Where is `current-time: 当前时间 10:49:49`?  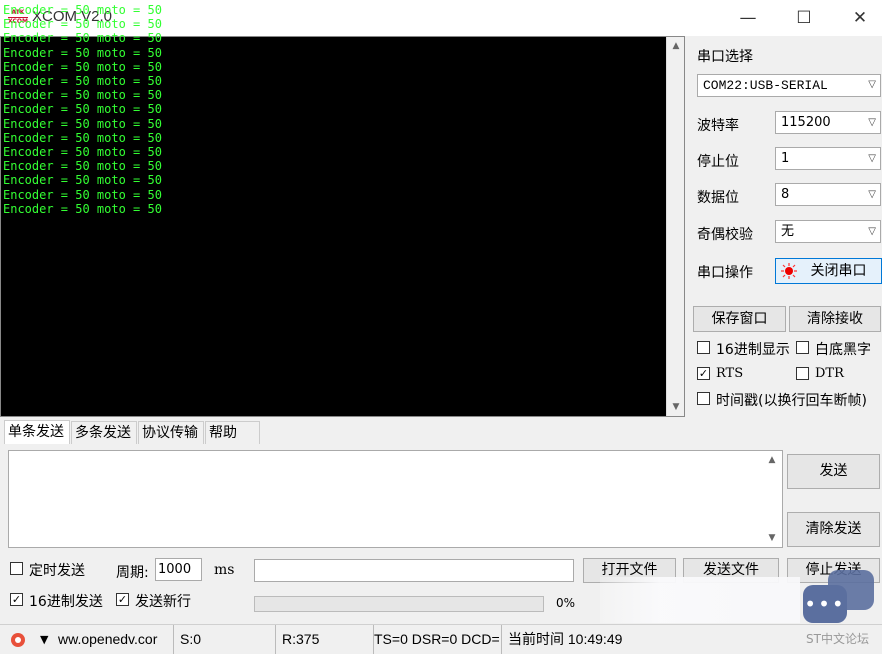
current-time: 当前时间 10:49:49 is located at coordinates (565, 639).